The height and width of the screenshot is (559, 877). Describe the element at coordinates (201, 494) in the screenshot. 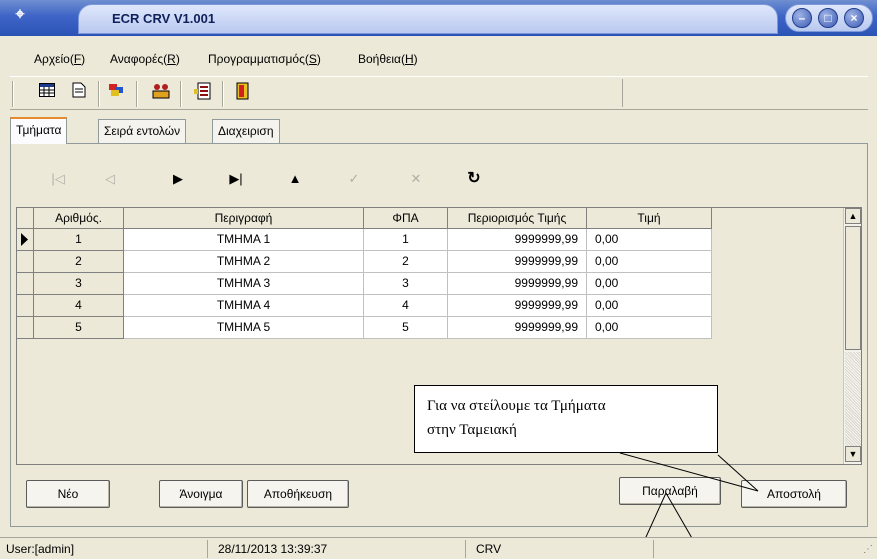

I see `open-button: Άνοιγμα` at that location.